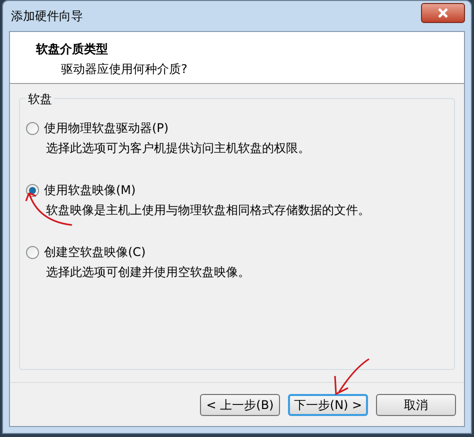  Describe the element at coordinates (40, 99) in the screenshot. I see `group-label: 软盘` at that location.